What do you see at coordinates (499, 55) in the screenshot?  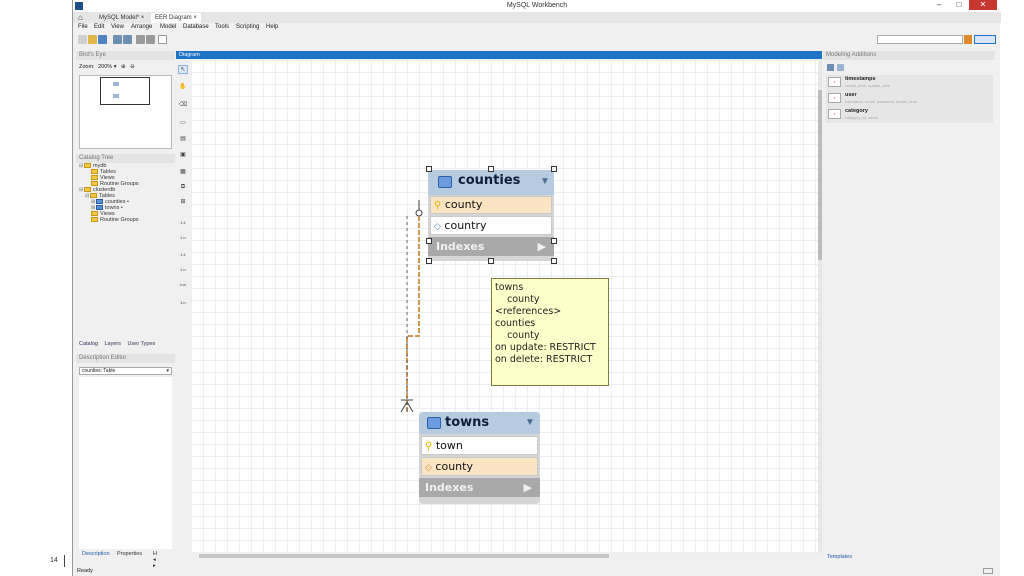 I see `diagram-header: Diagram` at bounding box center [499, 55].